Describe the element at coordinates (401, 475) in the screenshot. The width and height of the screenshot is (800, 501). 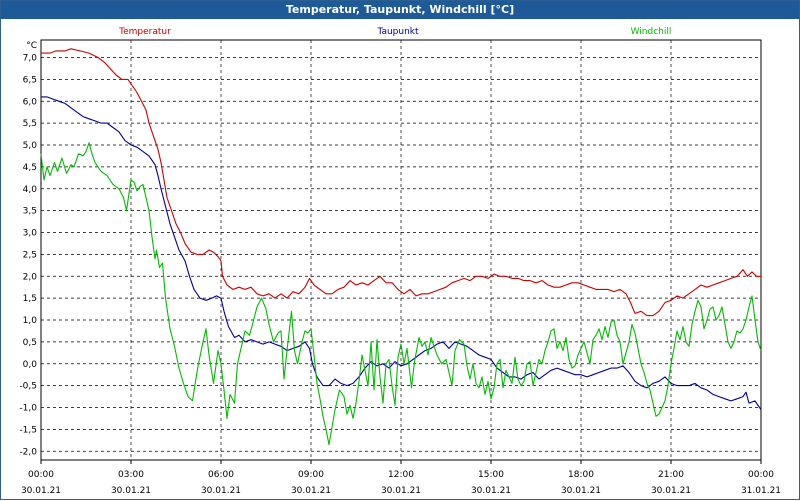
I see `x-tick-time: 12:00` at that location.